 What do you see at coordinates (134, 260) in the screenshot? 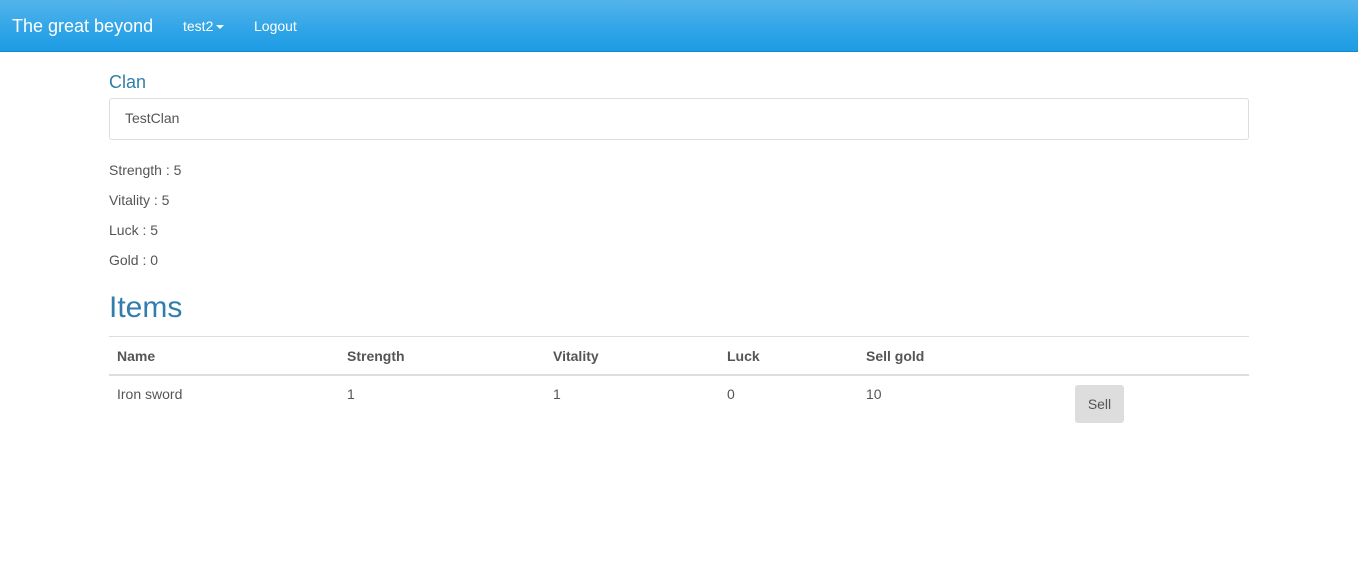
I see `stat-gold: Gold : 0` at bounding box center [134, 260].